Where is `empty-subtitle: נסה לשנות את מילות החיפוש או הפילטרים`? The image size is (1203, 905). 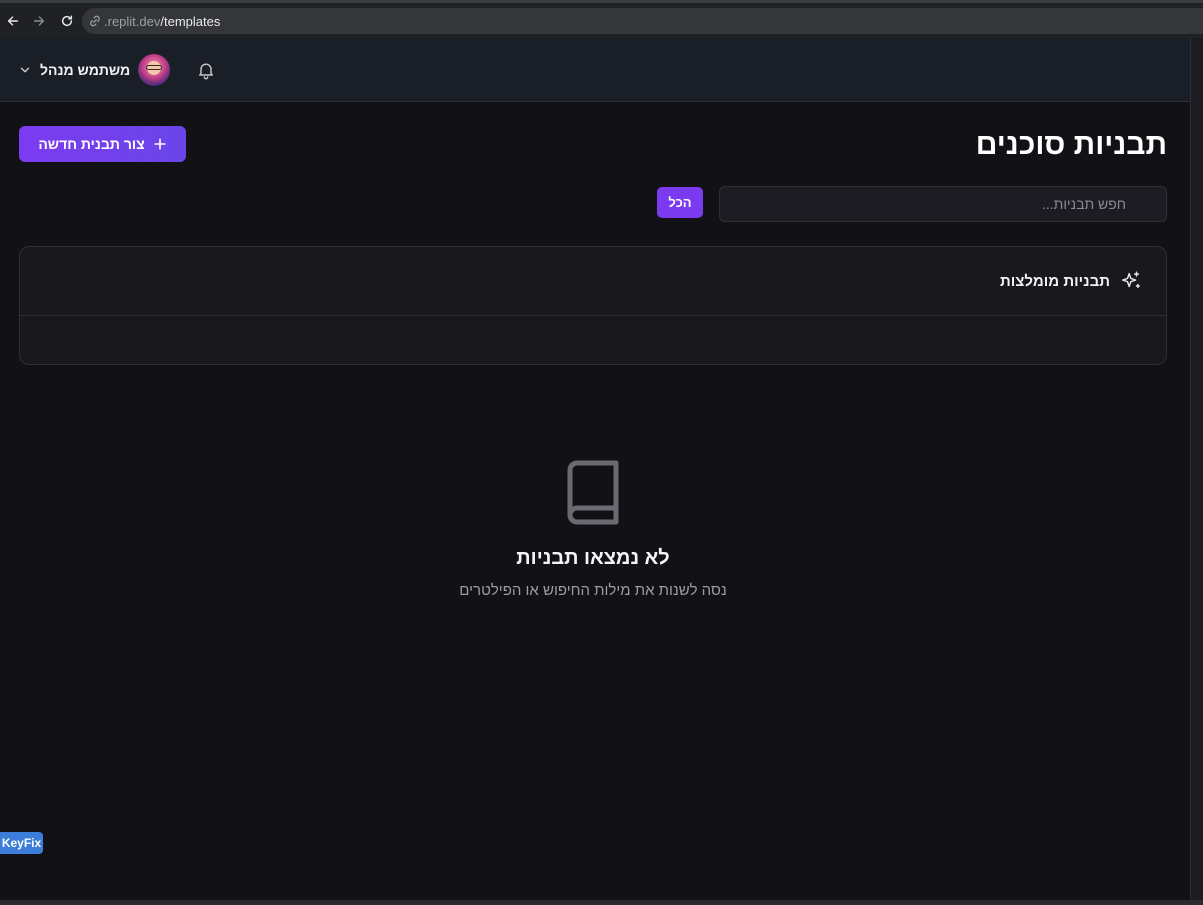 empty-subtitle: נסה לשנות את מילות החיפוש או הפילטרים is located at coordinates (593, 590).